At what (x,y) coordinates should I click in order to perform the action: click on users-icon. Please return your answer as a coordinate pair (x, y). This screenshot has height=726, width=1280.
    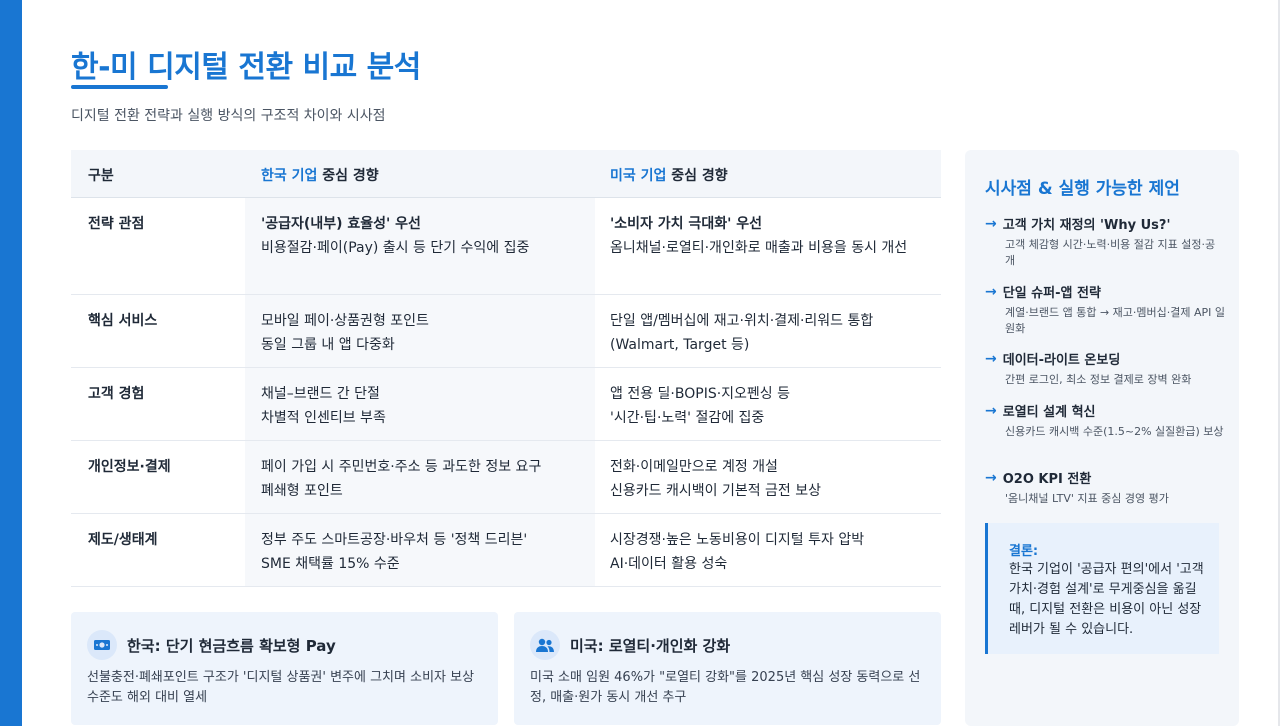
    Looking at the image, I should click on (545, 645).